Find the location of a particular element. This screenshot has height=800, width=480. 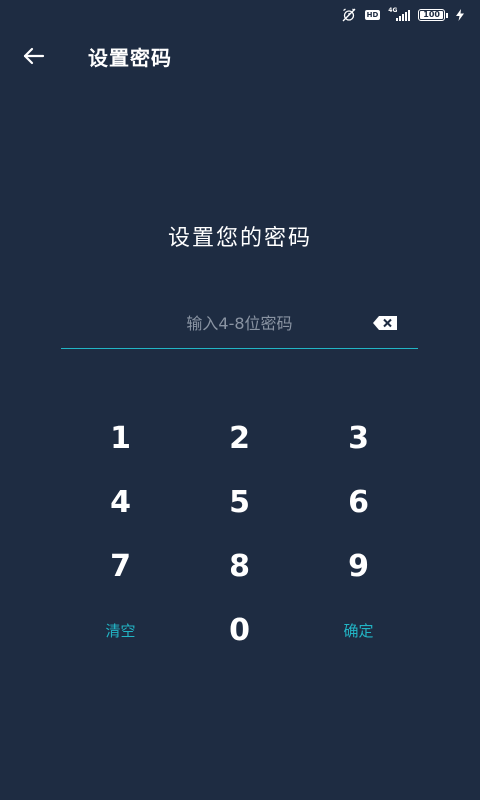

key-5: 5 is located at coordinates (239, 502).